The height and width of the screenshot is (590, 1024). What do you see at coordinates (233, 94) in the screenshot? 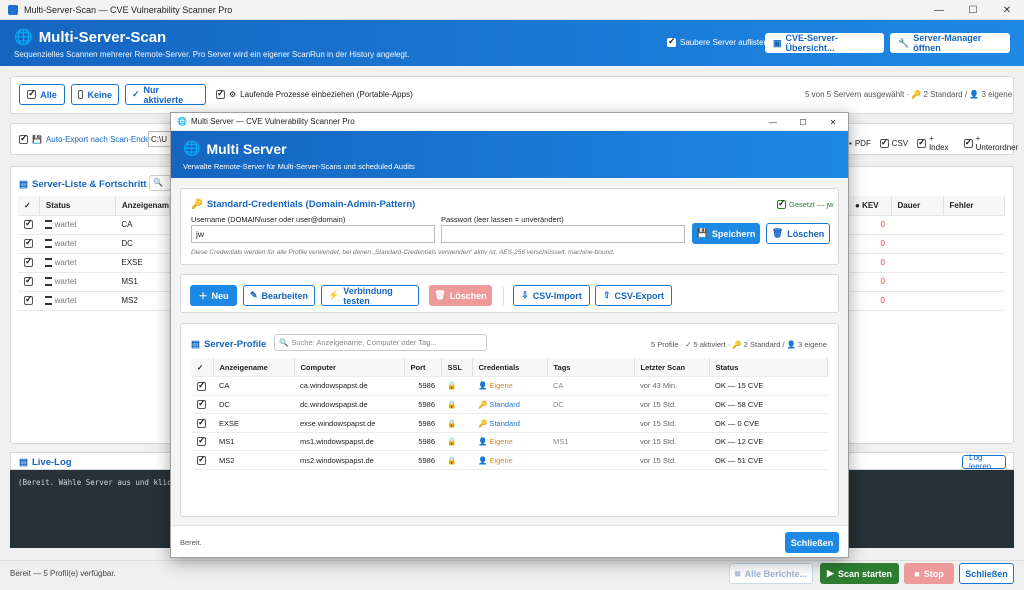
I see `gear-icon: ⚙` at bounding box center [233, 94].